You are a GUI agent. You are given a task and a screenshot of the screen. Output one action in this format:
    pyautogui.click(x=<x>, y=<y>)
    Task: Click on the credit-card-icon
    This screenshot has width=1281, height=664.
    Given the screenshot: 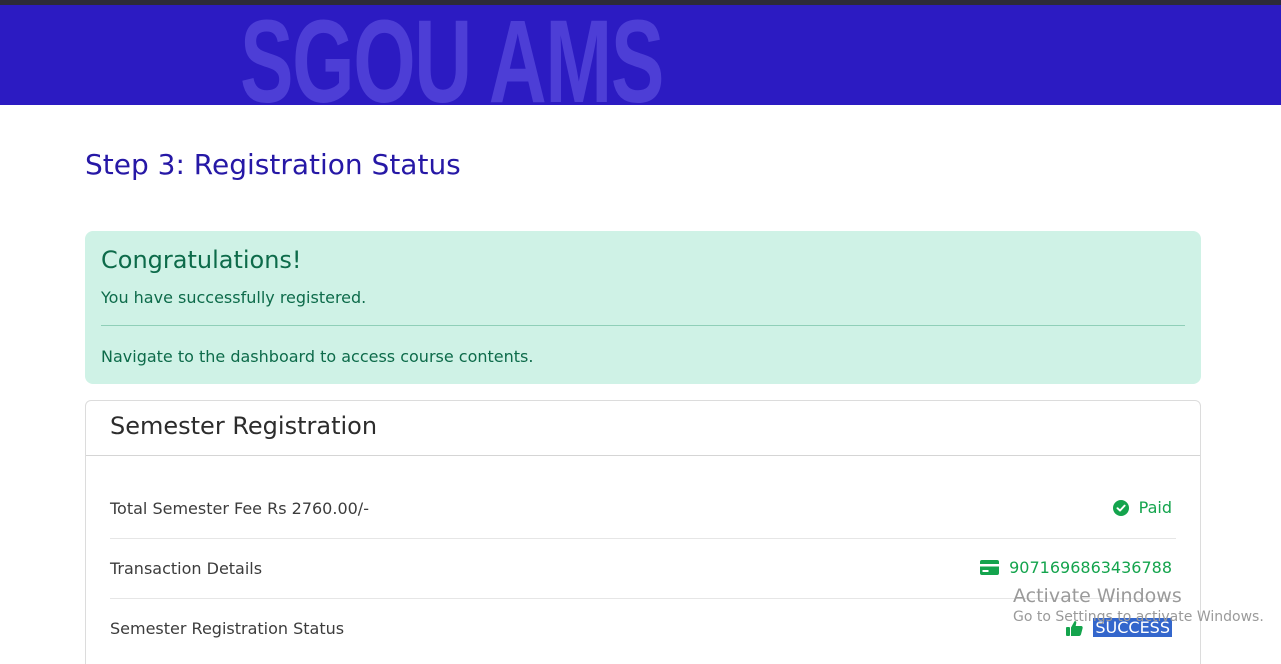 What is the action you would take?
    pyautogui.click(x=990, y=567)
    